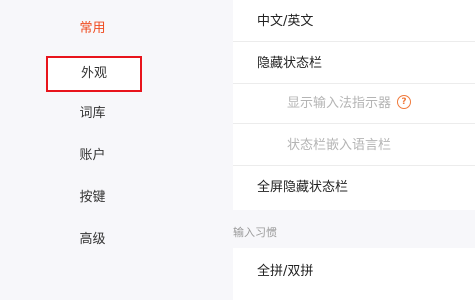 Image resolution: width=475 pixels, height=300 pixels. What do you see at coordinates (339, 103) in the screenshot?
I see `setting-label: 显示输入法指示器` at bounding box center [339, 103].